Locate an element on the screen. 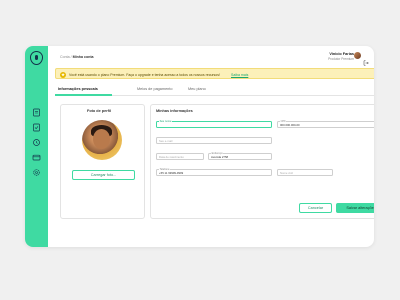 The width and height of the screenshot is (400, 300). breadcrumb-parent: Conta is located at coordinates (65, 57).